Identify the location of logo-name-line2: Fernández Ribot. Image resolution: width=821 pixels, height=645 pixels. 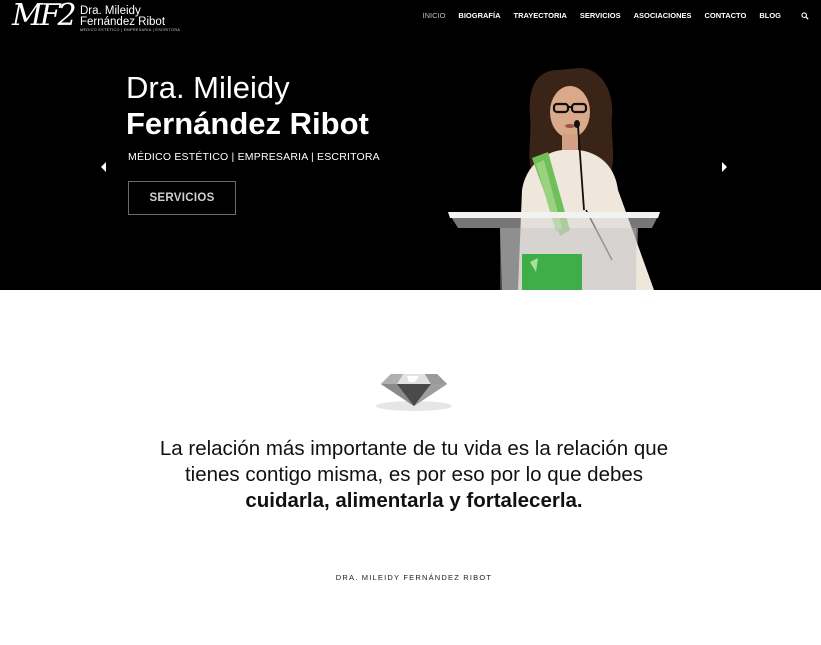
(123, 22).